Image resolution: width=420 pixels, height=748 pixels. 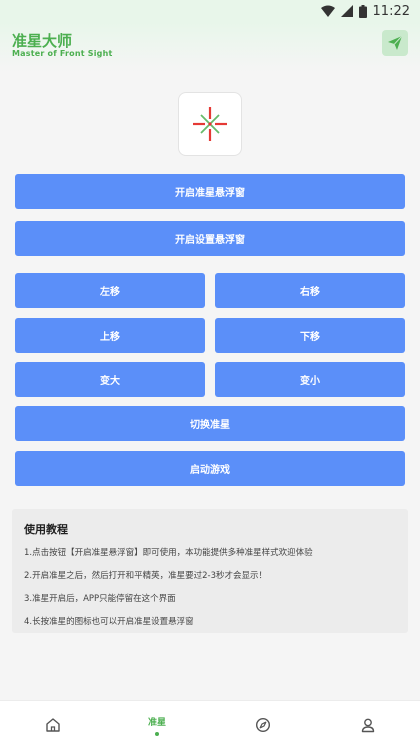 What do you see at coordinates (310, 379) in the screenshot?
I see `shrink-button: 变小` at bounding box center [310, 379].